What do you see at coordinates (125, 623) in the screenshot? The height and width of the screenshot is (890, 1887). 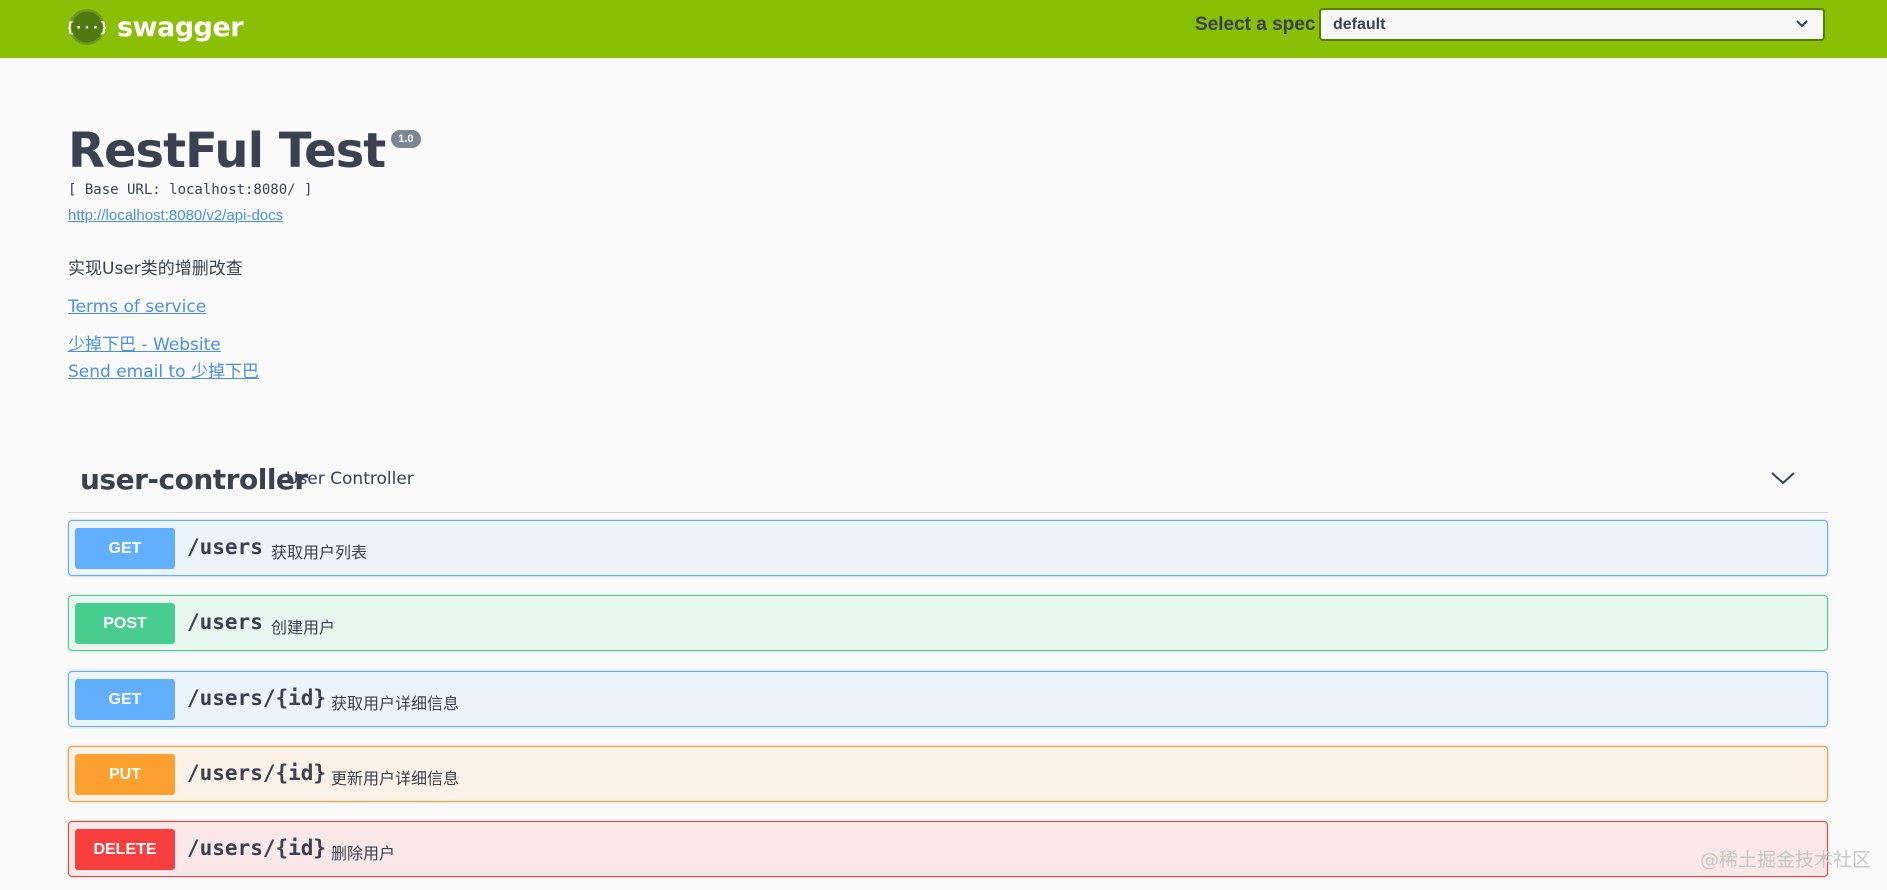 I see `method-badge: POST` at bounding box center [125, 623].